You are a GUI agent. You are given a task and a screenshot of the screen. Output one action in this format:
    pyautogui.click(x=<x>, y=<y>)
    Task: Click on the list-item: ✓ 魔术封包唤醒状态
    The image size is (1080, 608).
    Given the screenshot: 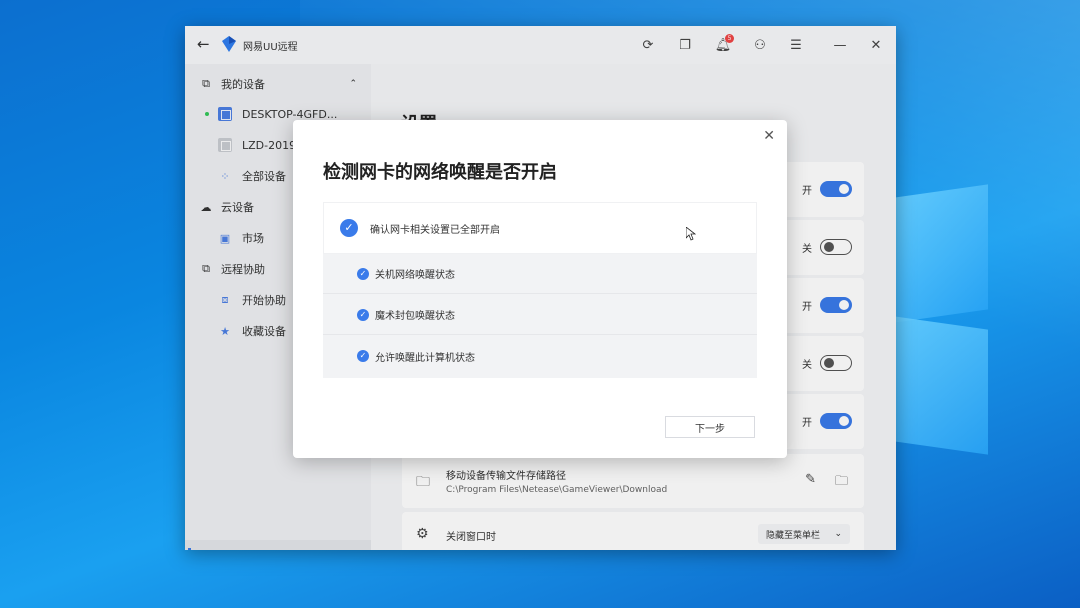 What is the action you would take?
    pyautogui.click(x=540, y=315)
    